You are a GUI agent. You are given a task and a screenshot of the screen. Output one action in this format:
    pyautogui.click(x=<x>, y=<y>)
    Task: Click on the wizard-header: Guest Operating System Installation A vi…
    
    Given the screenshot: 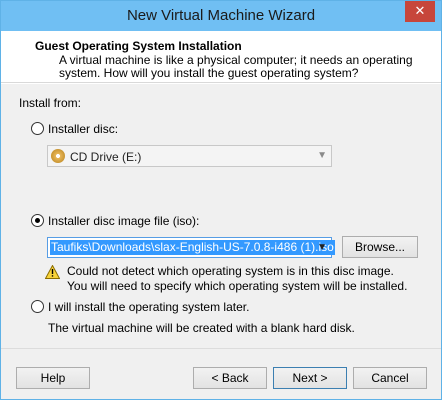 What is the action you would take?
    pyautogui.click(x=221, y=57)
    